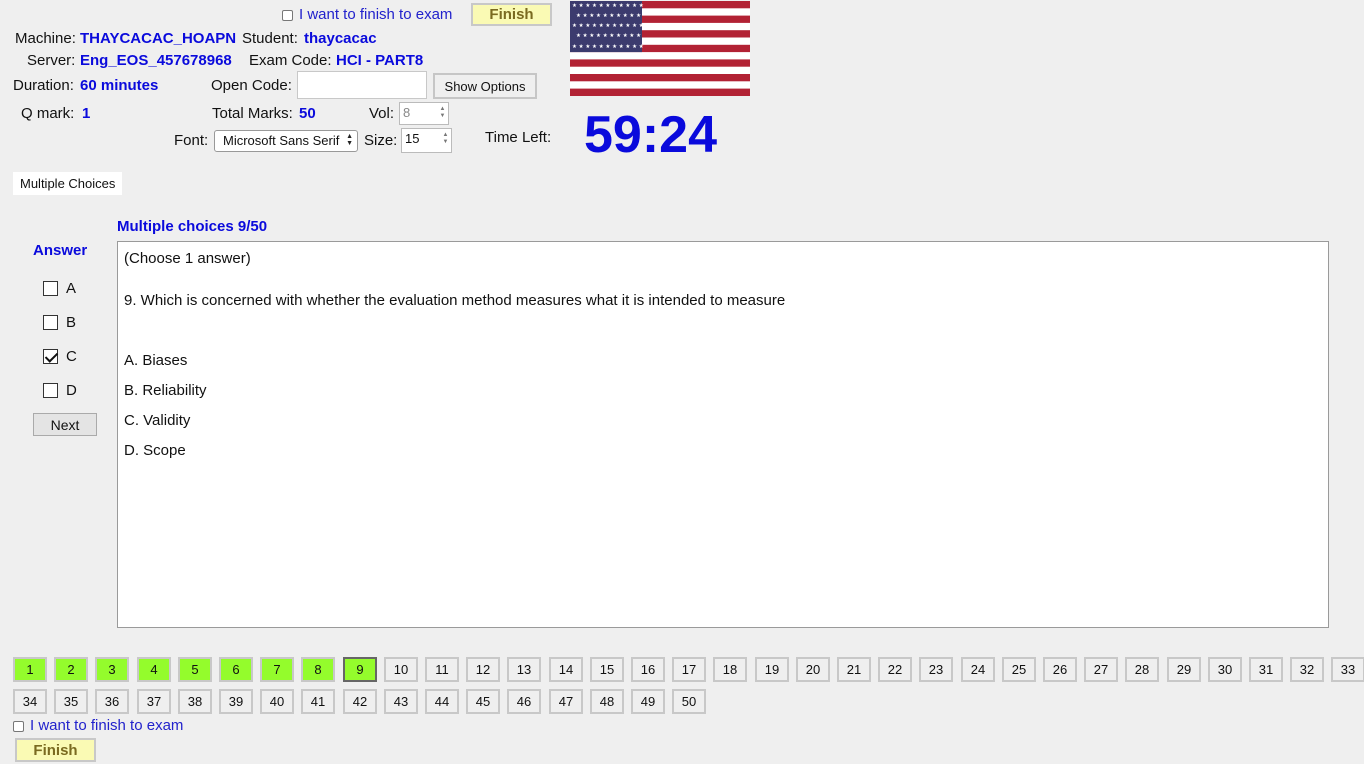  I want to click on question-nav-button-12: 12, so click(483, 669).